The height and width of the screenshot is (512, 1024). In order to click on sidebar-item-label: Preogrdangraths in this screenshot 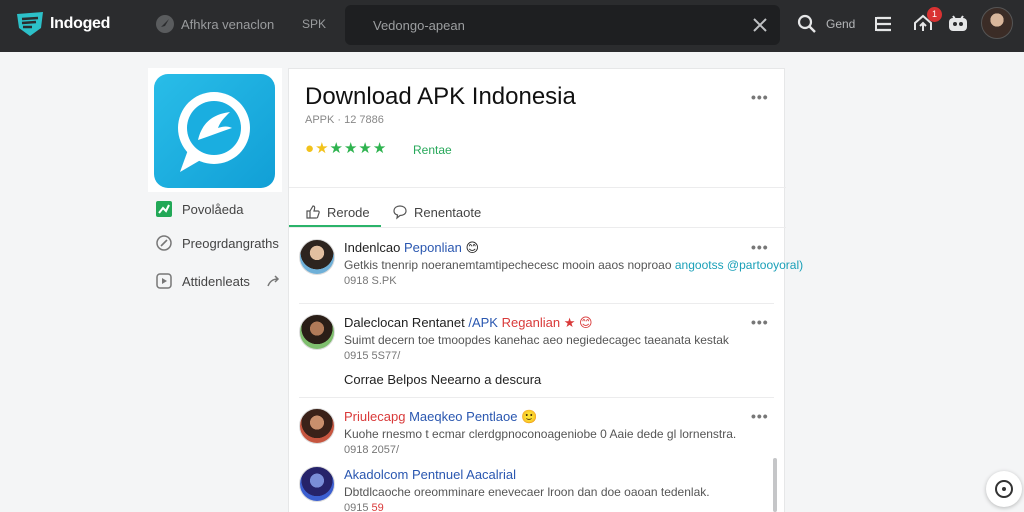, I will do `click(230, 243)`.